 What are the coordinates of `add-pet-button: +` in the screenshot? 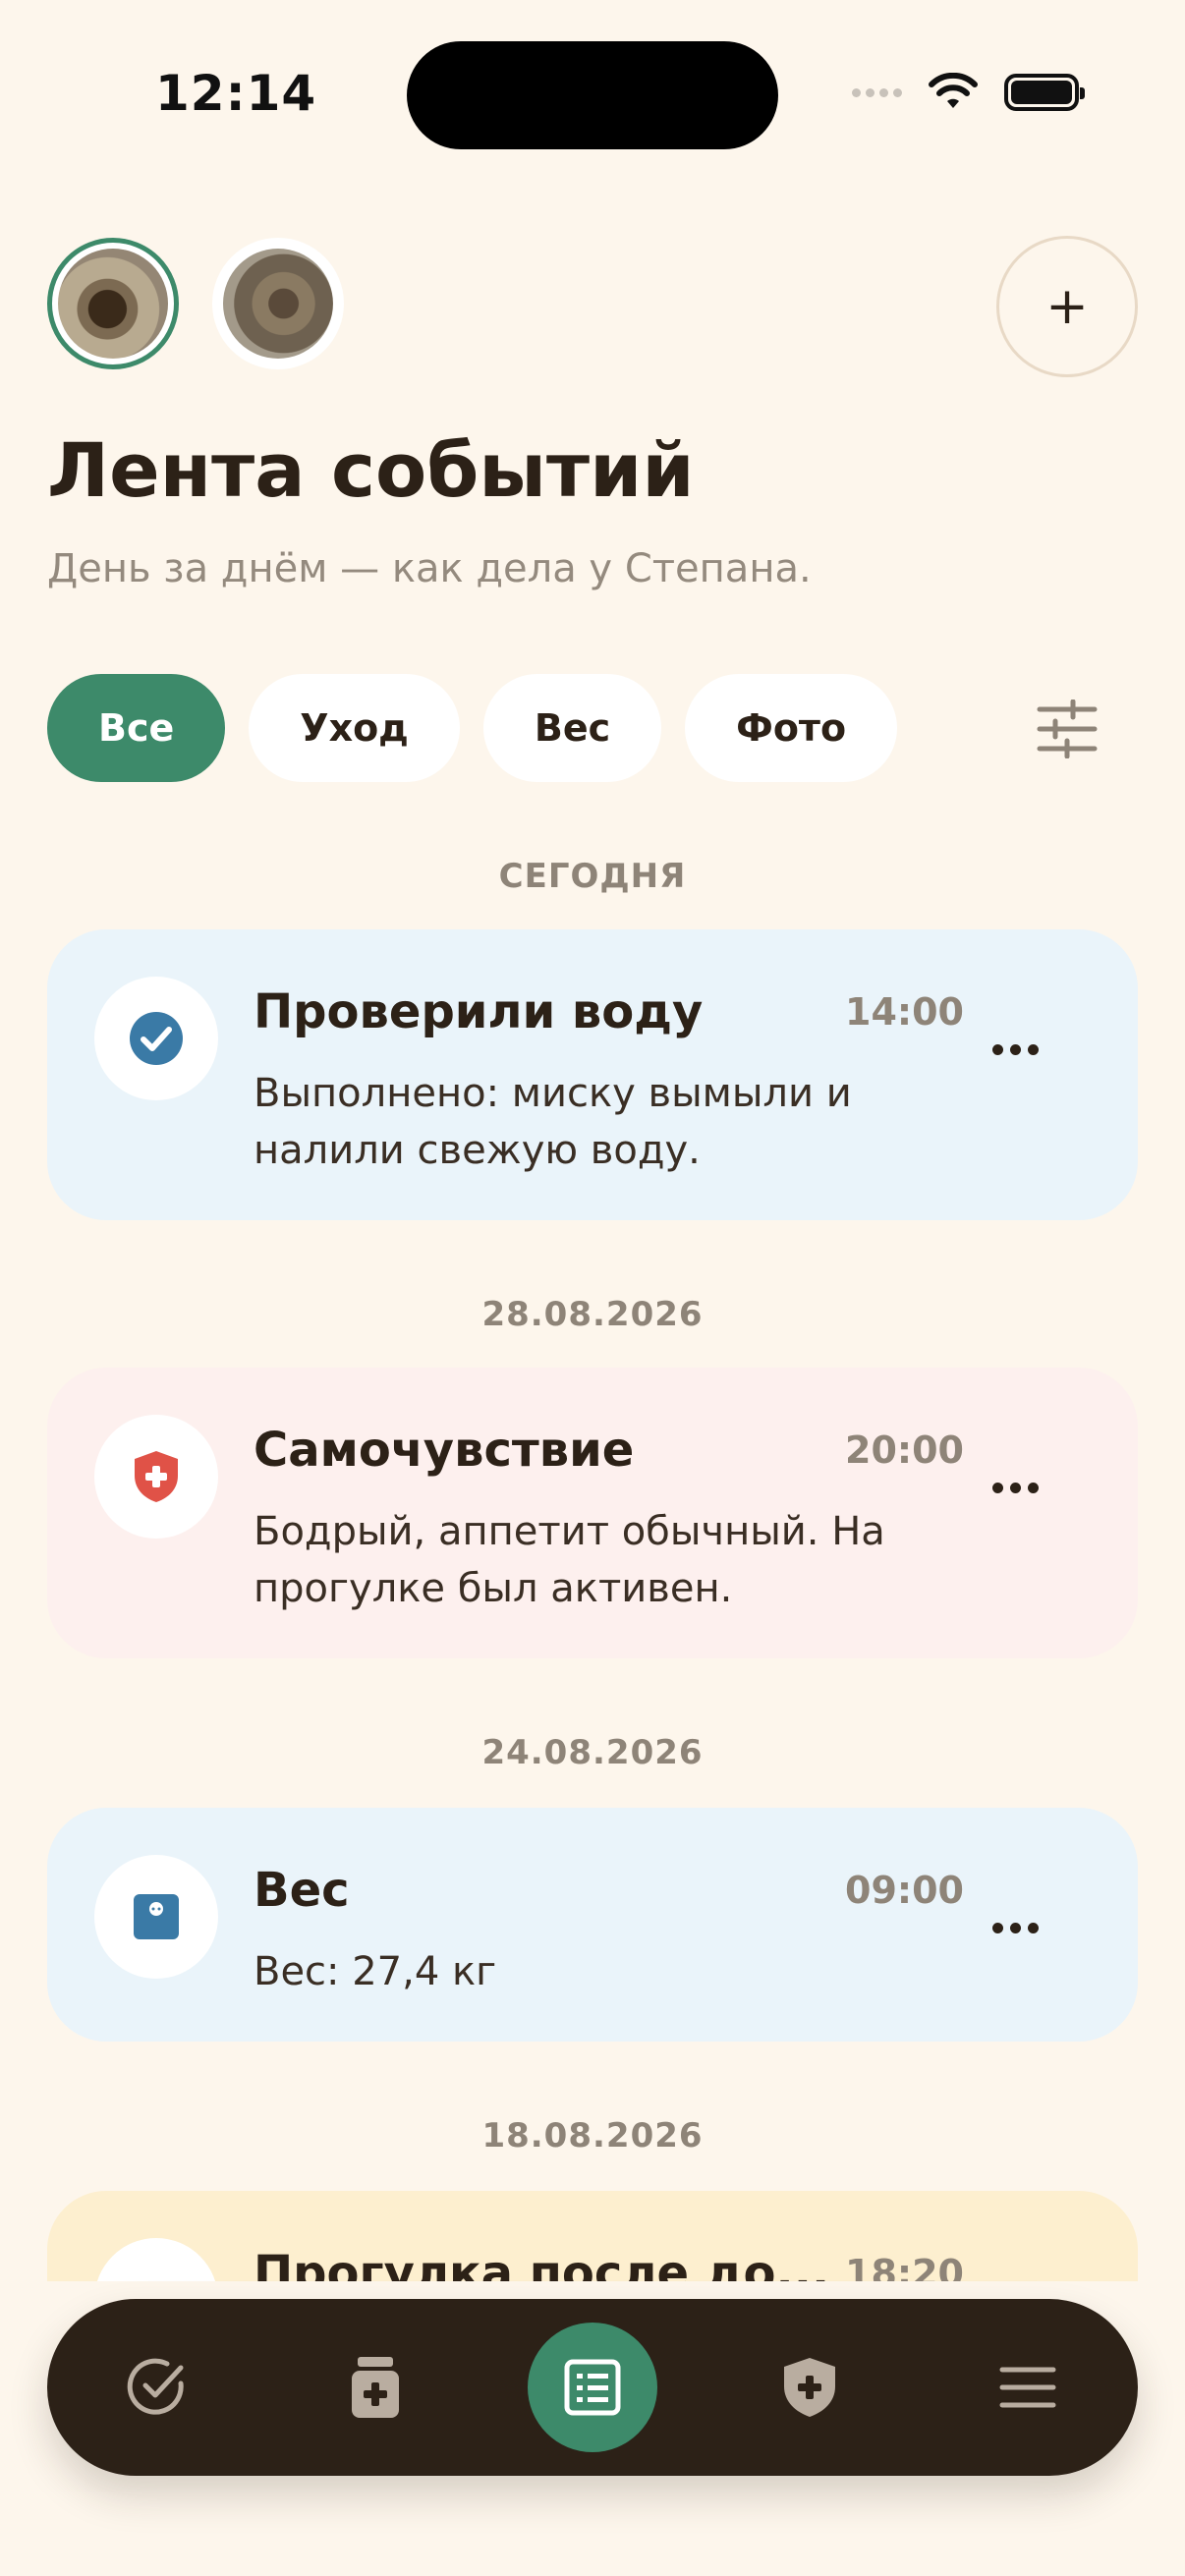 It's located at (1067, 306).